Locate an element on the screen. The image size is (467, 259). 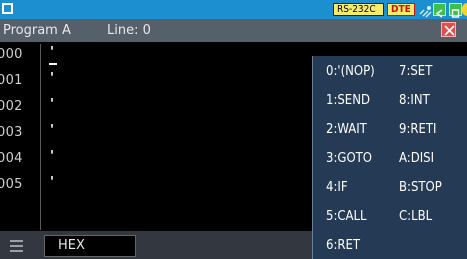
command-item-nop: 0:'(NOP) is located at coordinates (350, 71).